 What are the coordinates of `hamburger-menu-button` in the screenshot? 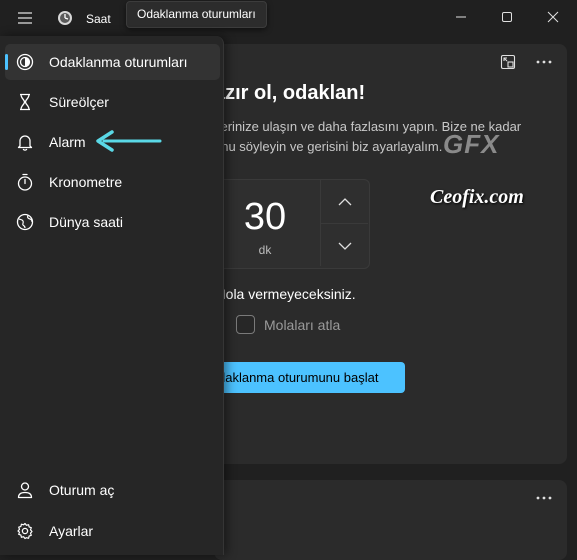 It's located at (25, 18).